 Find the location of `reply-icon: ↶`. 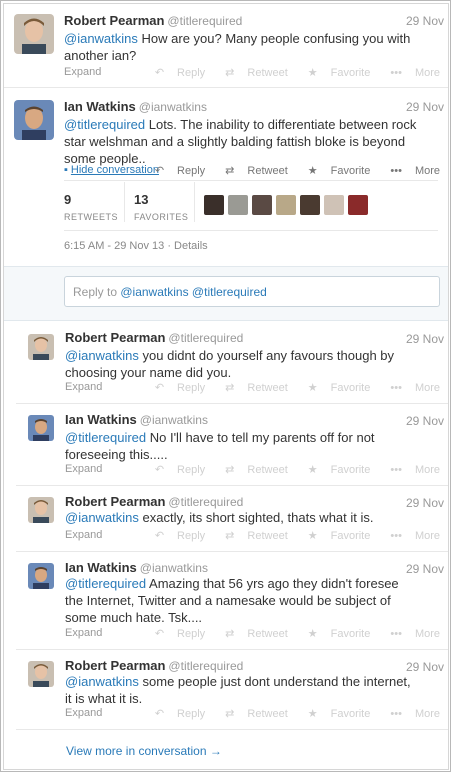

reply-icon: ↶ is located at coordinates (159, 714).